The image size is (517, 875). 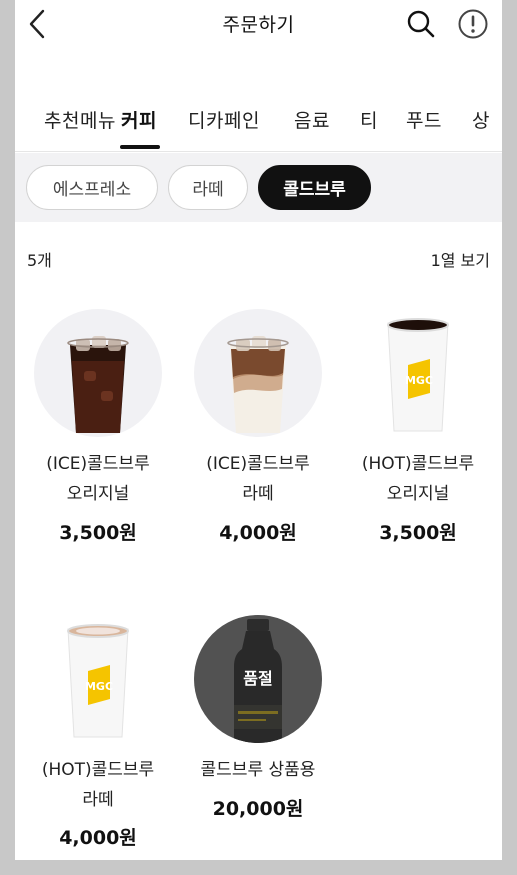 I want to click on product-price: 20,000원, so click(x=258, y=809).